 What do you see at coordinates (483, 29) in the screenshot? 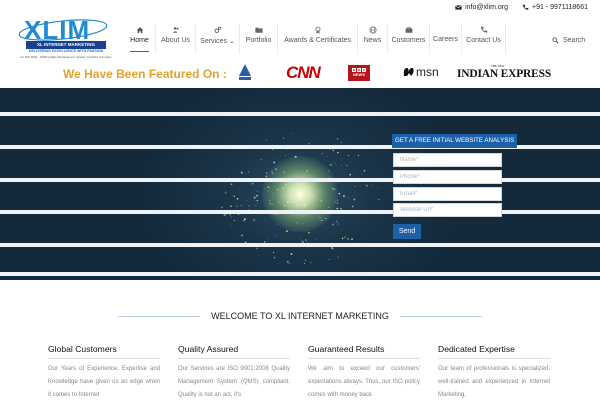
I see `phone-icon` at bounding box center [483, 29].